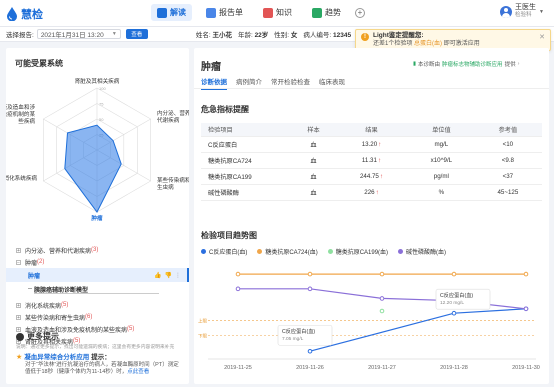 Image resolution: width=554 pixels, height=387 pixels. Describe the element at coordinates (95, 347) in the screenshot. I see `more-tips-subtitle: 说明：通过更多提示，找出可能遗漏的疾病；这里会有更多内容说明来补充` at that location.